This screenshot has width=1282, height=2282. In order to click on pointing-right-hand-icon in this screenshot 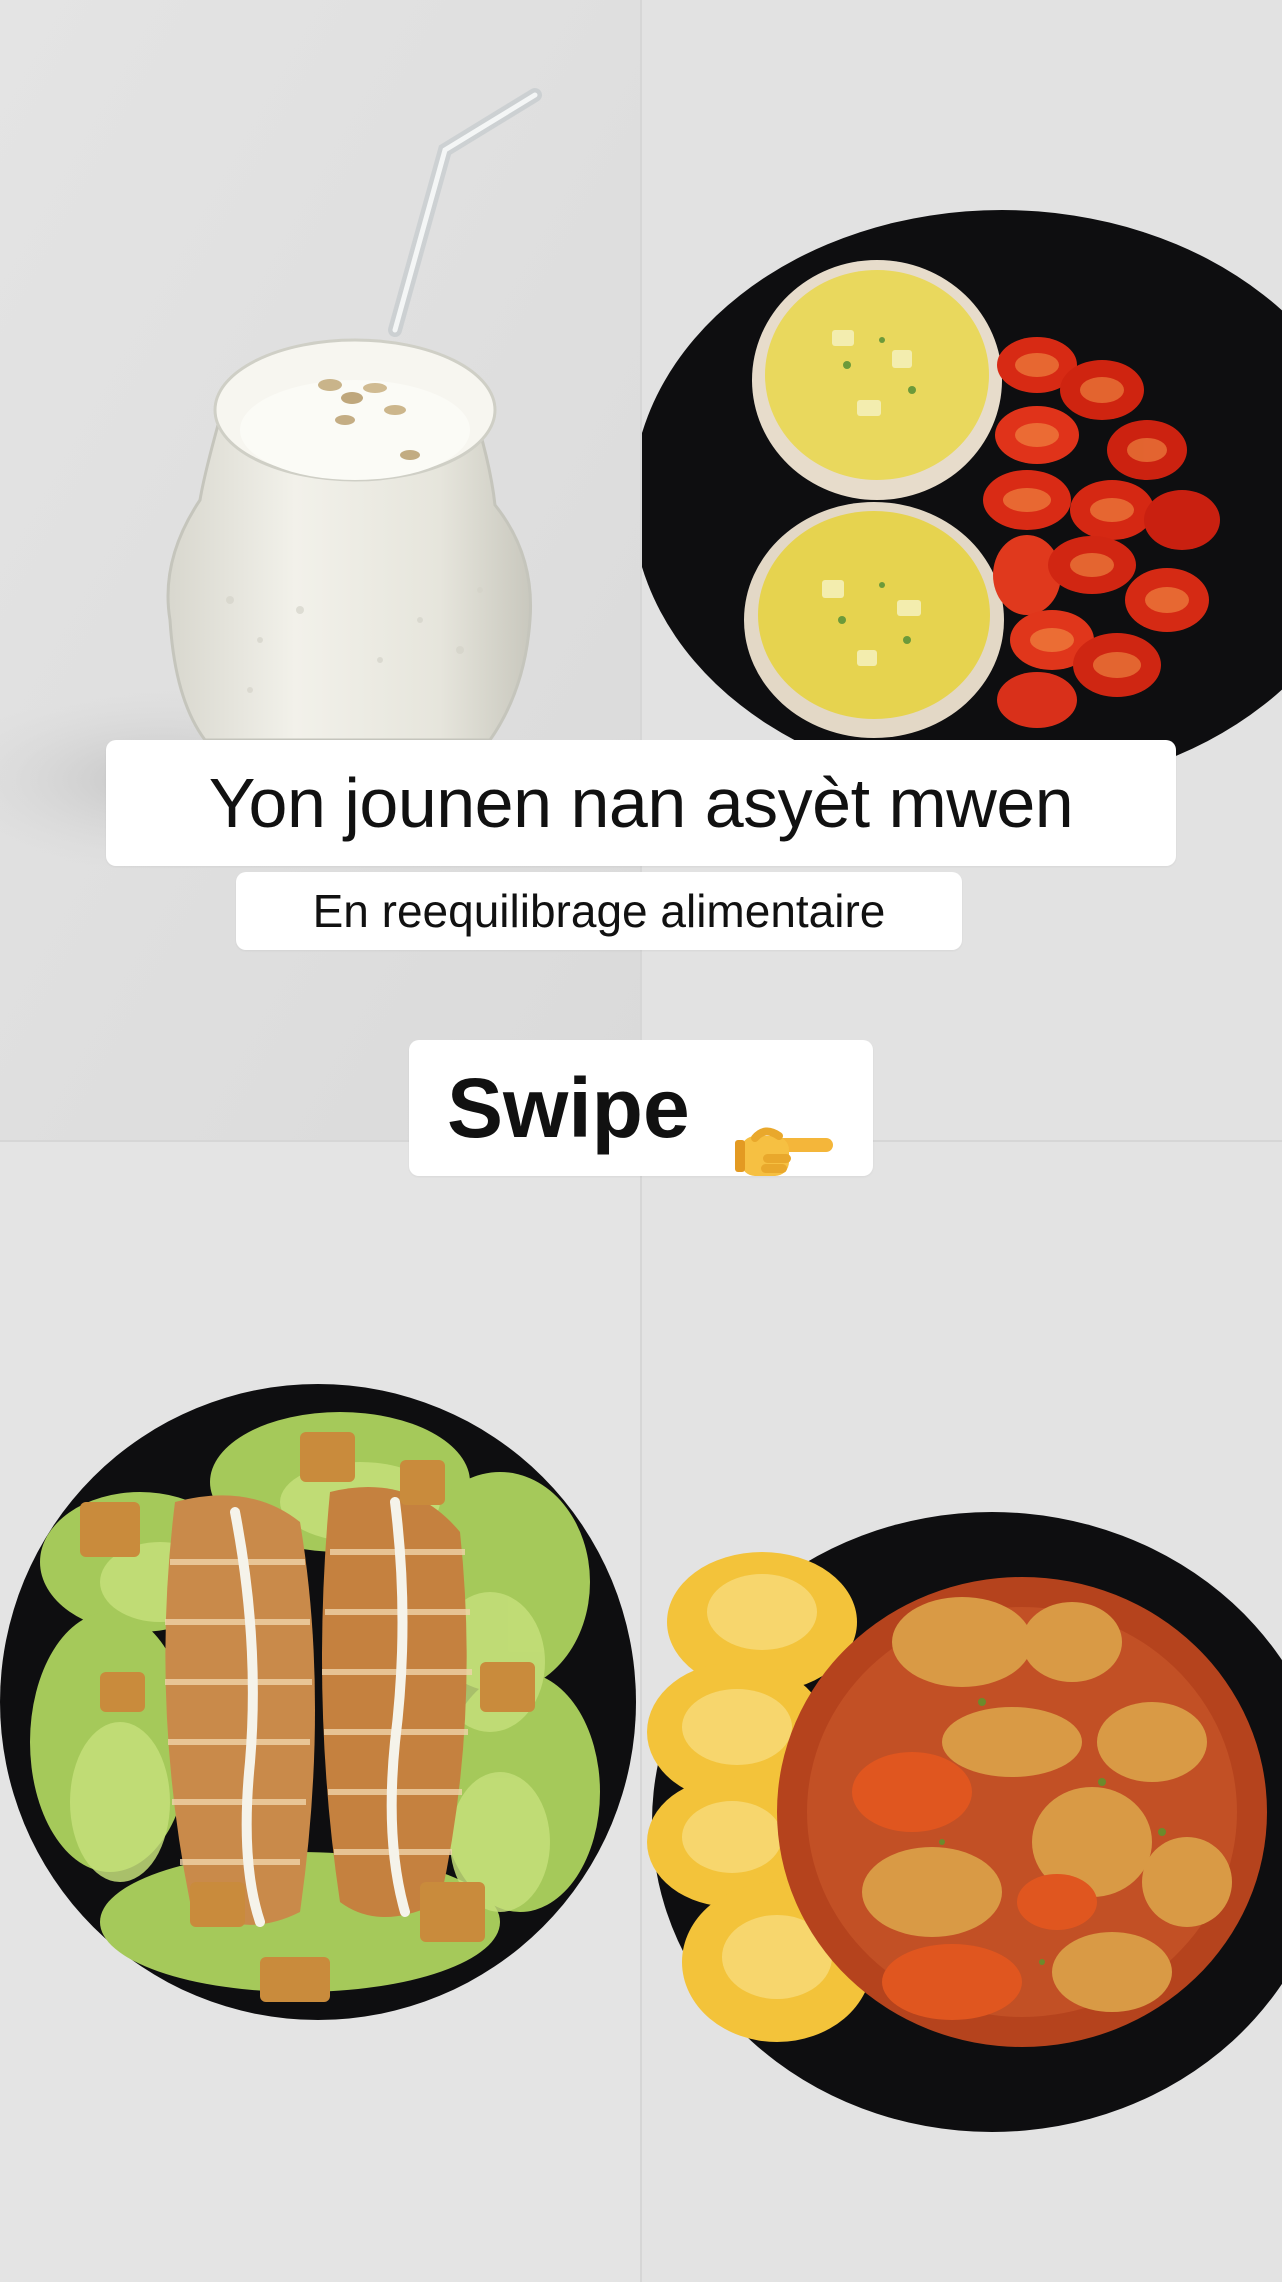, I will do `click(785, 1130)`.